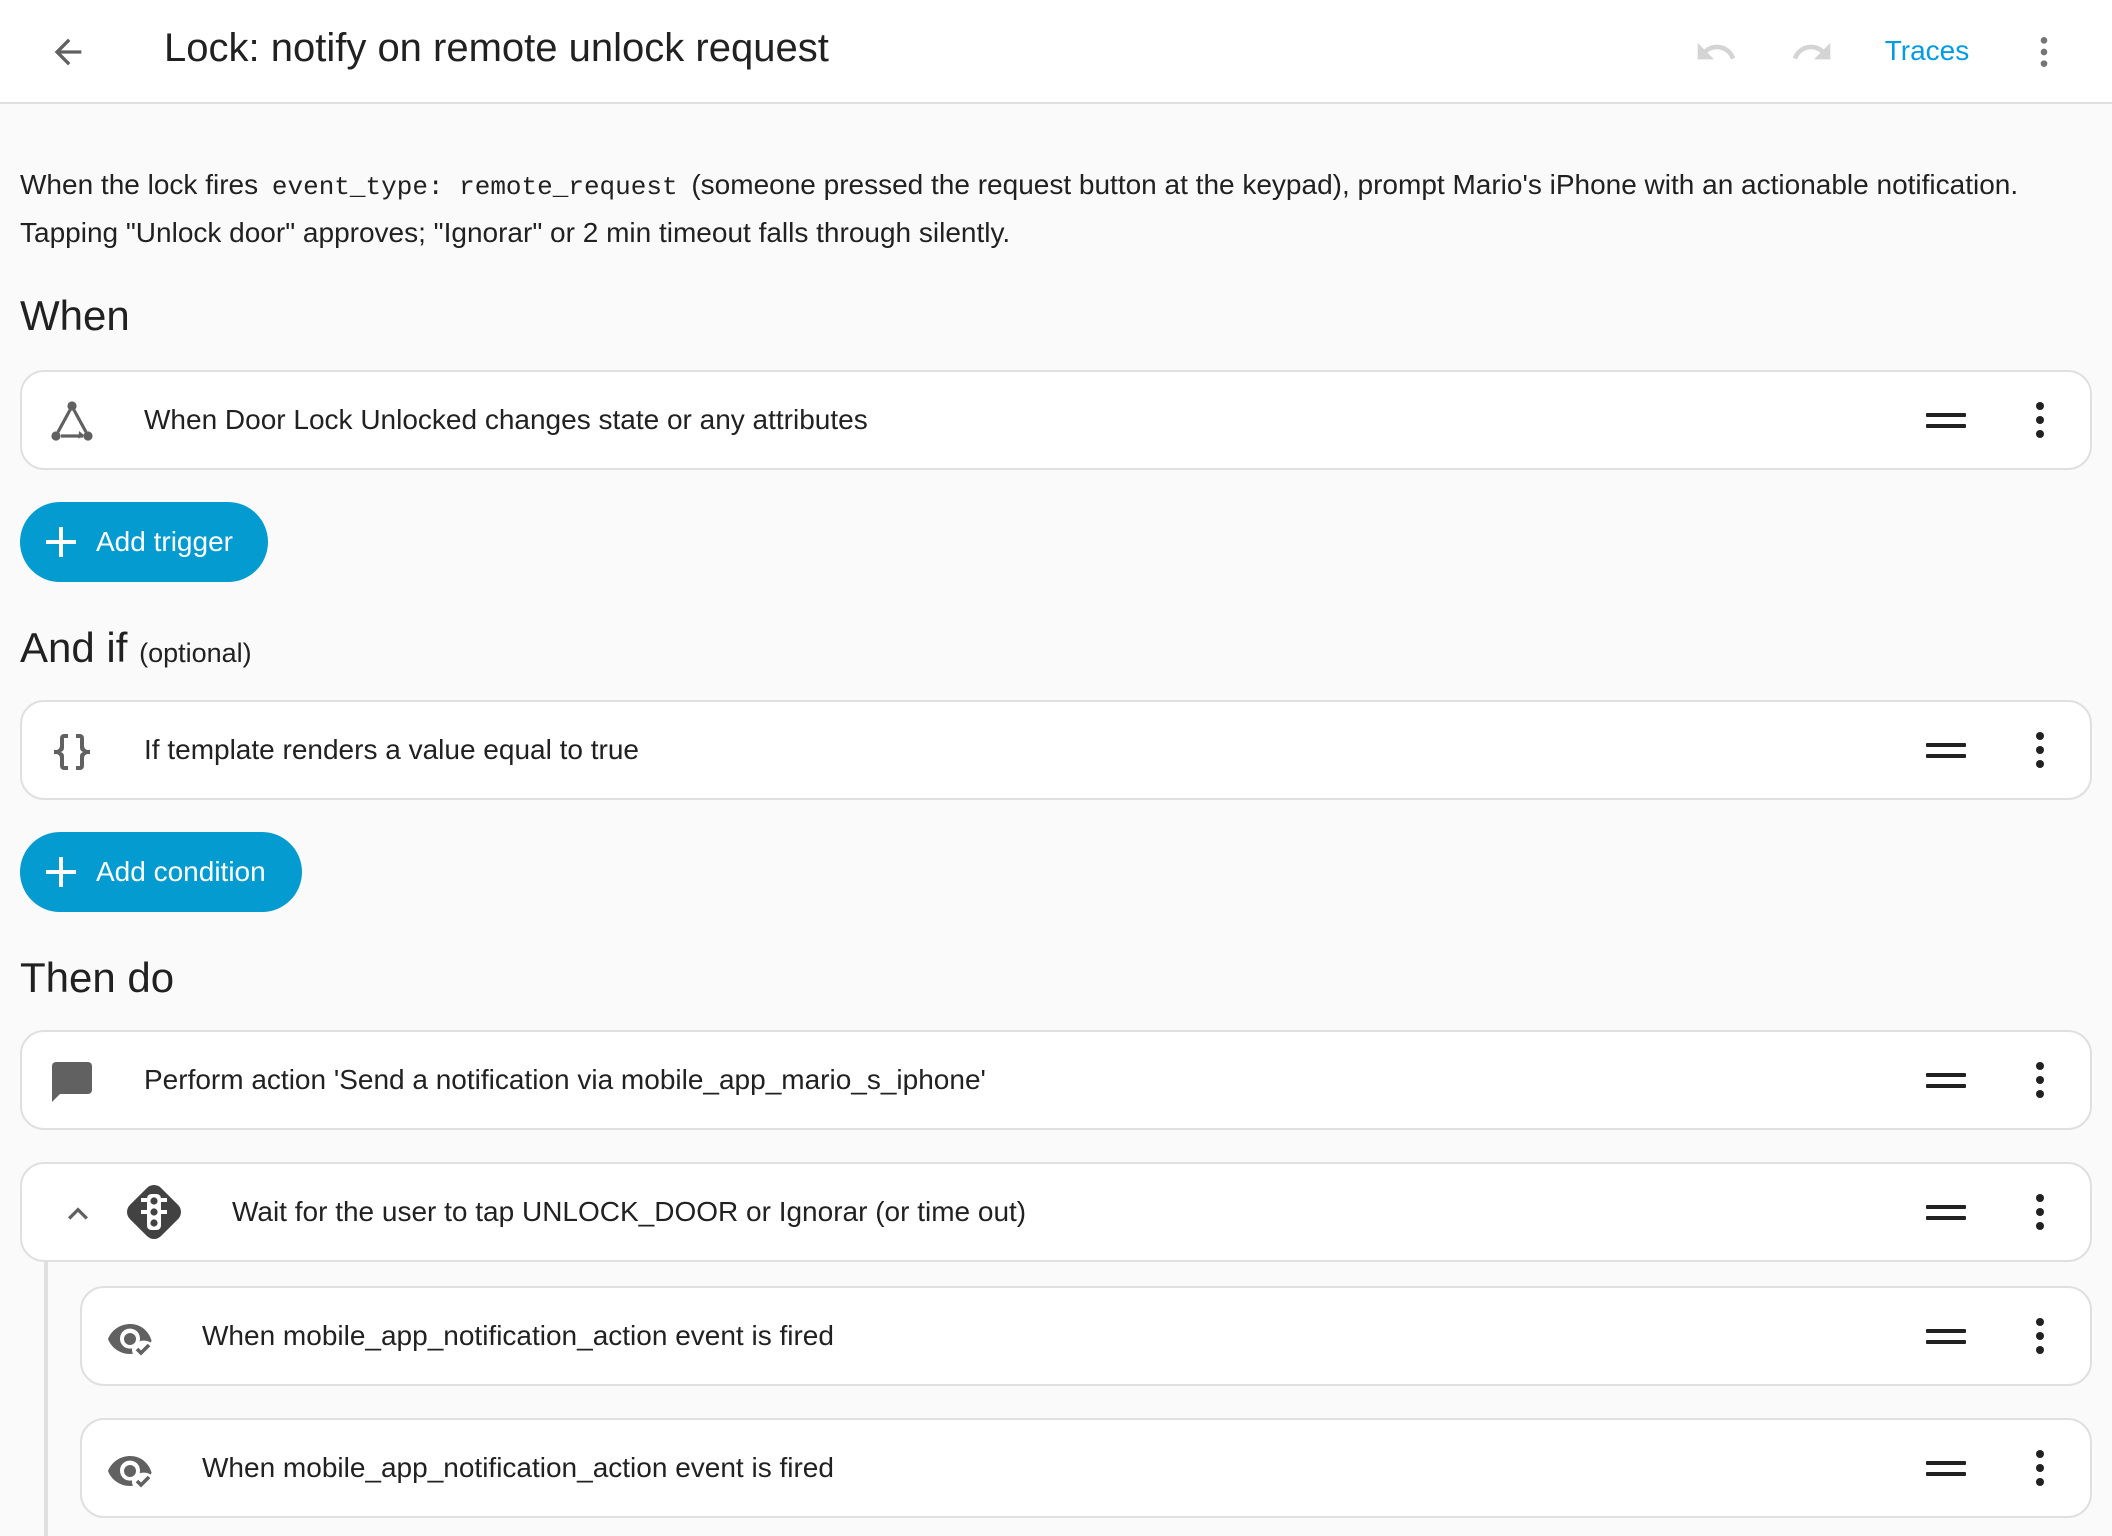 The width and height of the screenshot is (2112, 1536). I want to click on add-trigger-label: Add trigger, so click(164, 541).